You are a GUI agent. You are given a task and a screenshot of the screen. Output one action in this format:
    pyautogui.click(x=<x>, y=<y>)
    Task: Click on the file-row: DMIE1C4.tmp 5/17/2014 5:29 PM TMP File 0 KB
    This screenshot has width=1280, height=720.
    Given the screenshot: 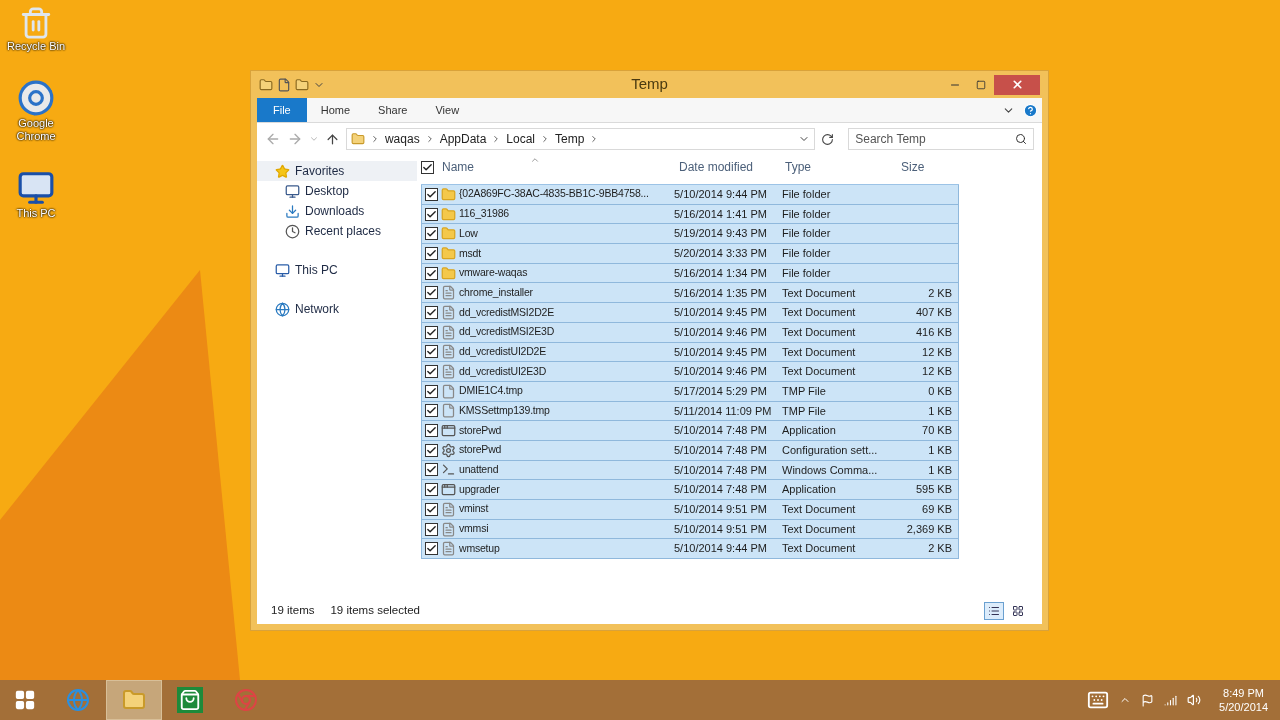 What is the action you would take?
    pyautogui.click(x=690, y=391)
    